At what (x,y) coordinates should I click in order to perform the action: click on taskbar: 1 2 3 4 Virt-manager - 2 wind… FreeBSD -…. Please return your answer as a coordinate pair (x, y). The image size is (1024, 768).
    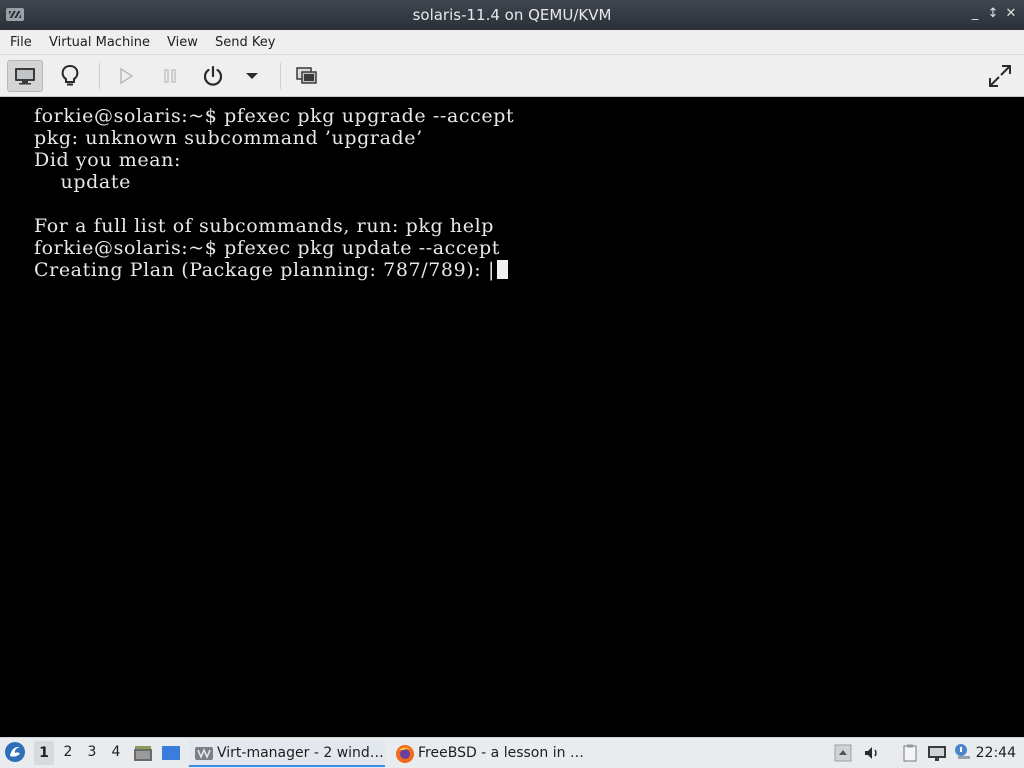
    Looking at the image, I should click on (512, 752).